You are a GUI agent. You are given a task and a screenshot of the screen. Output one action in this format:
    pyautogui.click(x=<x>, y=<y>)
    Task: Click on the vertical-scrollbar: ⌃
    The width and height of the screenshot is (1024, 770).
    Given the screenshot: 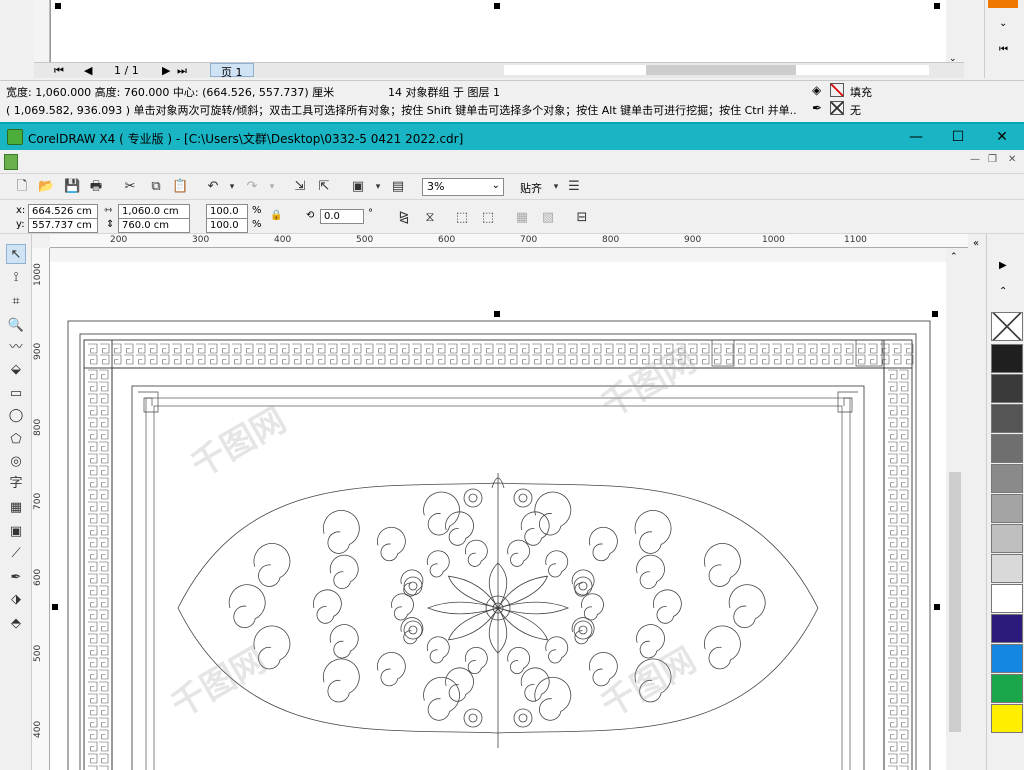 What is the action you would take?
    pyautogui.click(x=955, y=509)
    